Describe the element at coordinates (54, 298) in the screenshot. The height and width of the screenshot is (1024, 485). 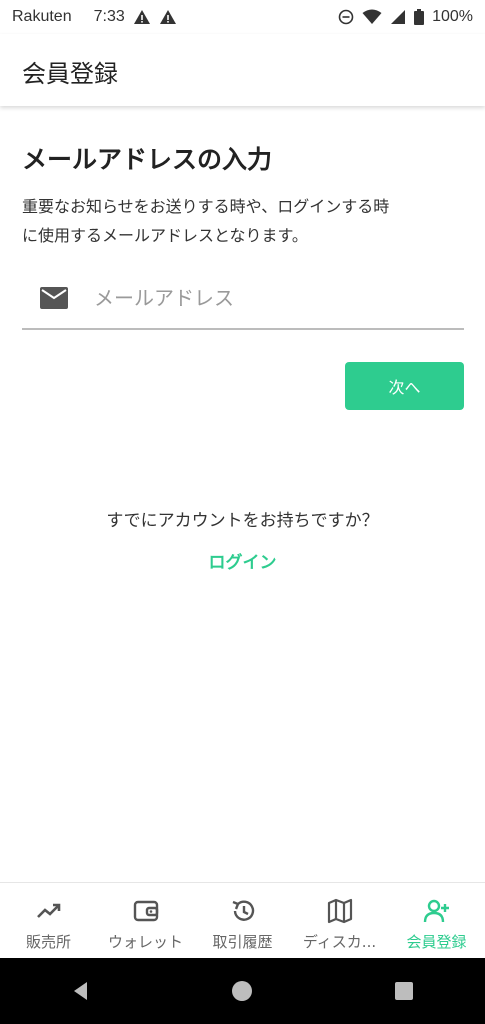
I see `mail-icon` at that location.